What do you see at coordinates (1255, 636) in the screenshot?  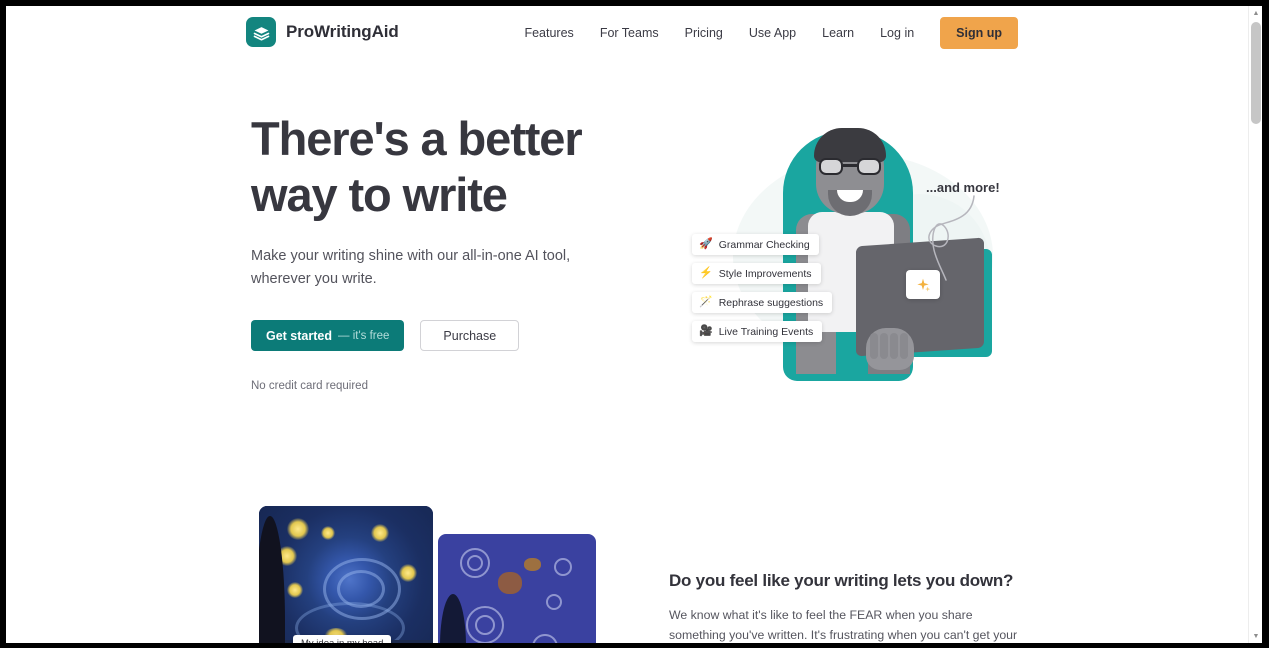 I see `scroll-down-arrow-icon: ▼` at bounding box center [1255, 636].